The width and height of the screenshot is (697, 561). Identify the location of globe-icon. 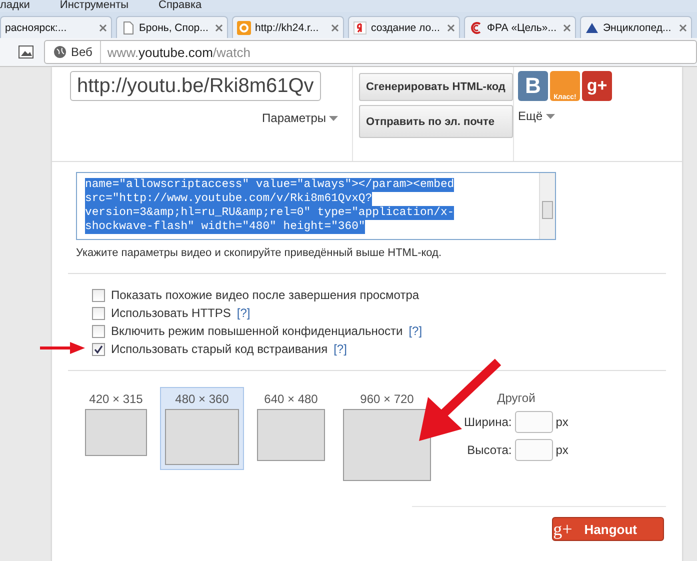
(60, 52).